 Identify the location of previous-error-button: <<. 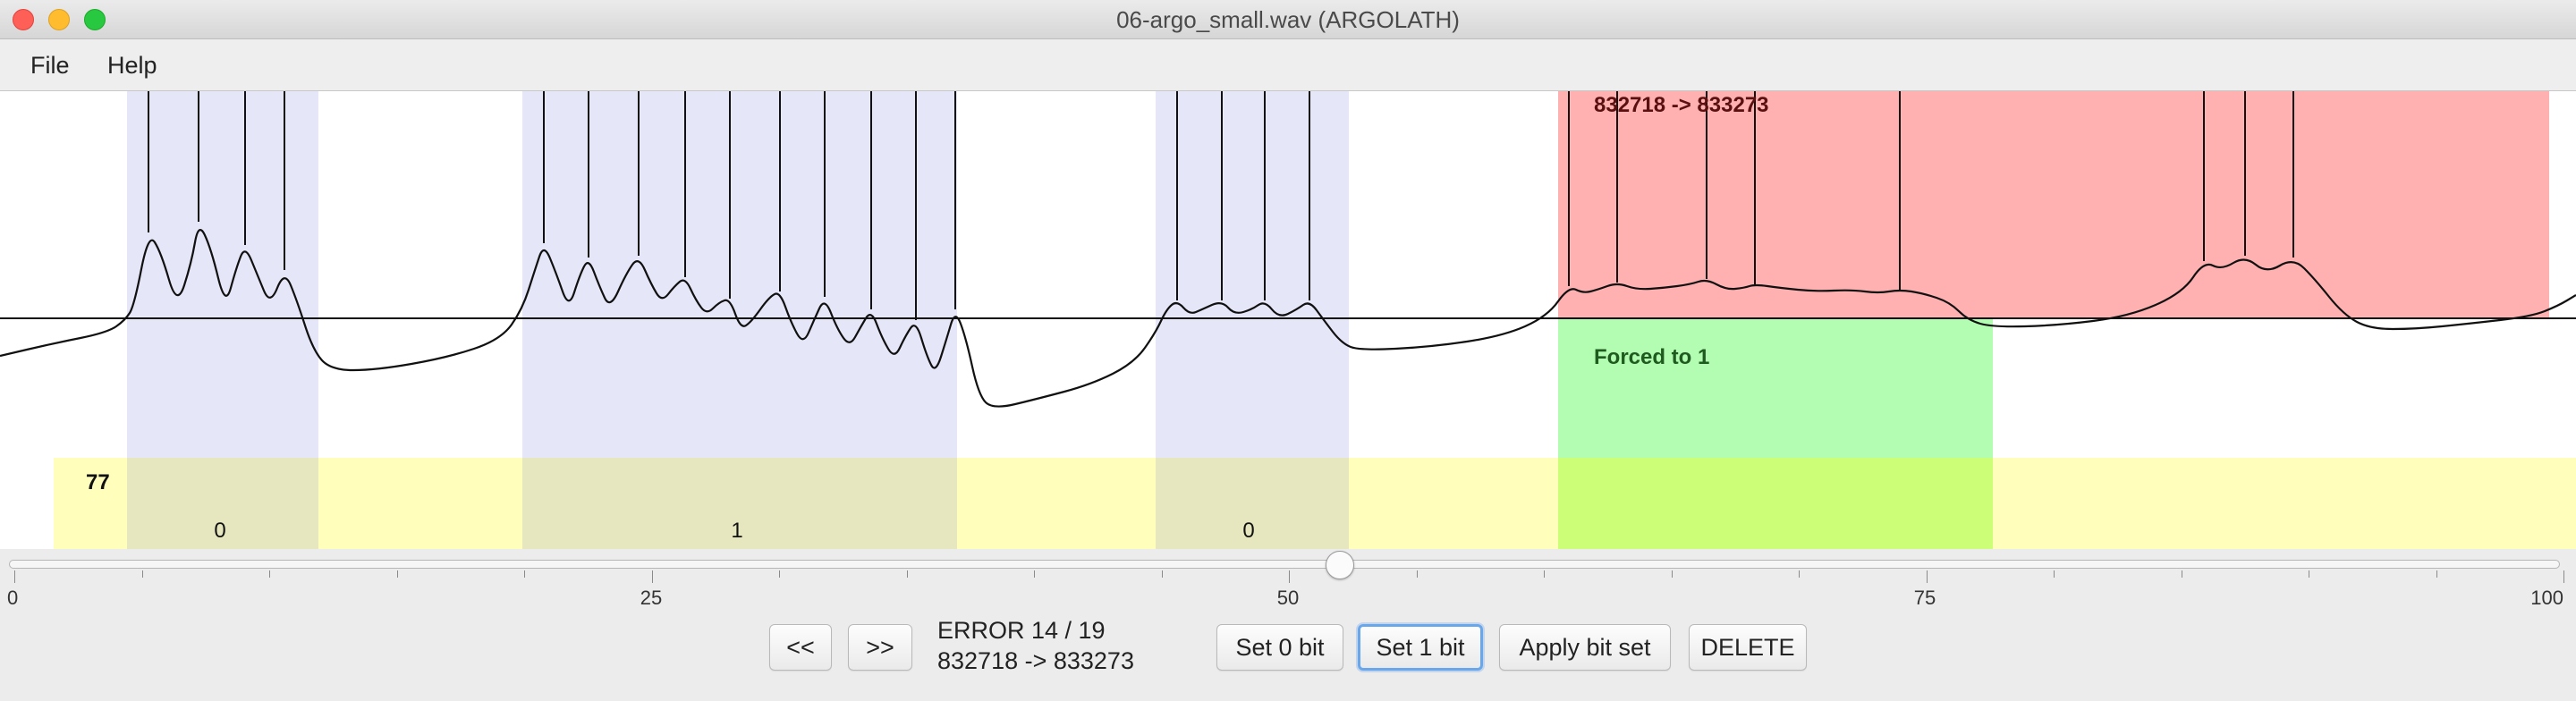
(800, 647).